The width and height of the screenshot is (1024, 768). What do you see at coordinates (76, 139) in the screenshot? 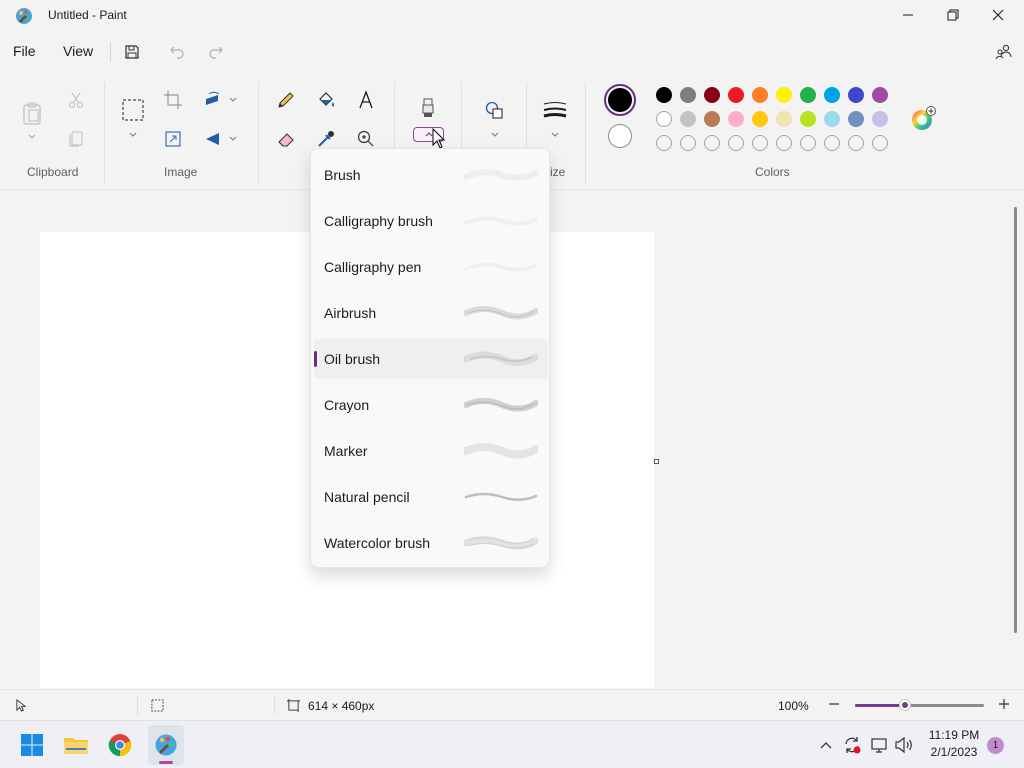
I see `copy-button` at bounding box center [76, 139].